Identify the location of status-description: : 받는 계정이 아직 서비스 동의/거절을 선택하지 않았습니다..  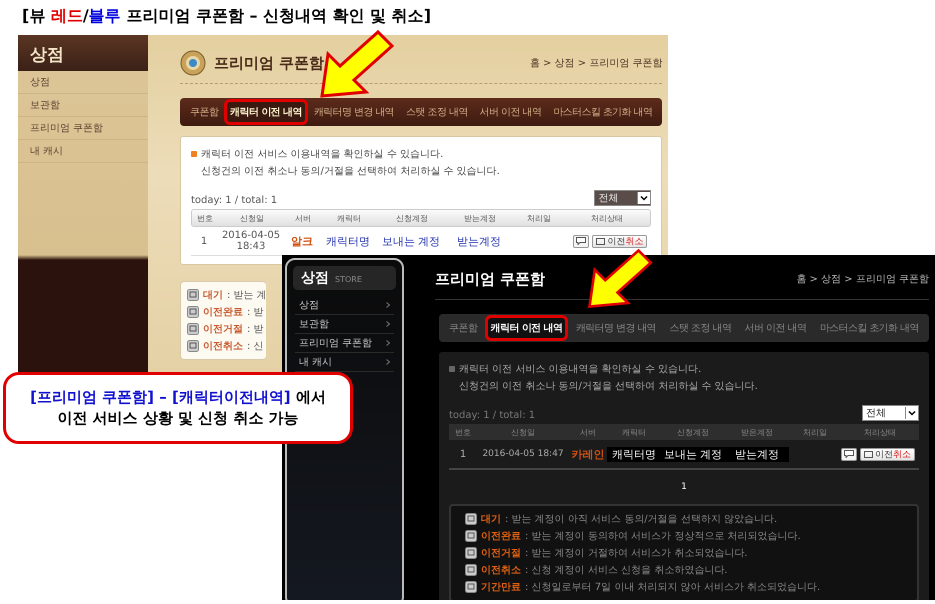
(641, 519).